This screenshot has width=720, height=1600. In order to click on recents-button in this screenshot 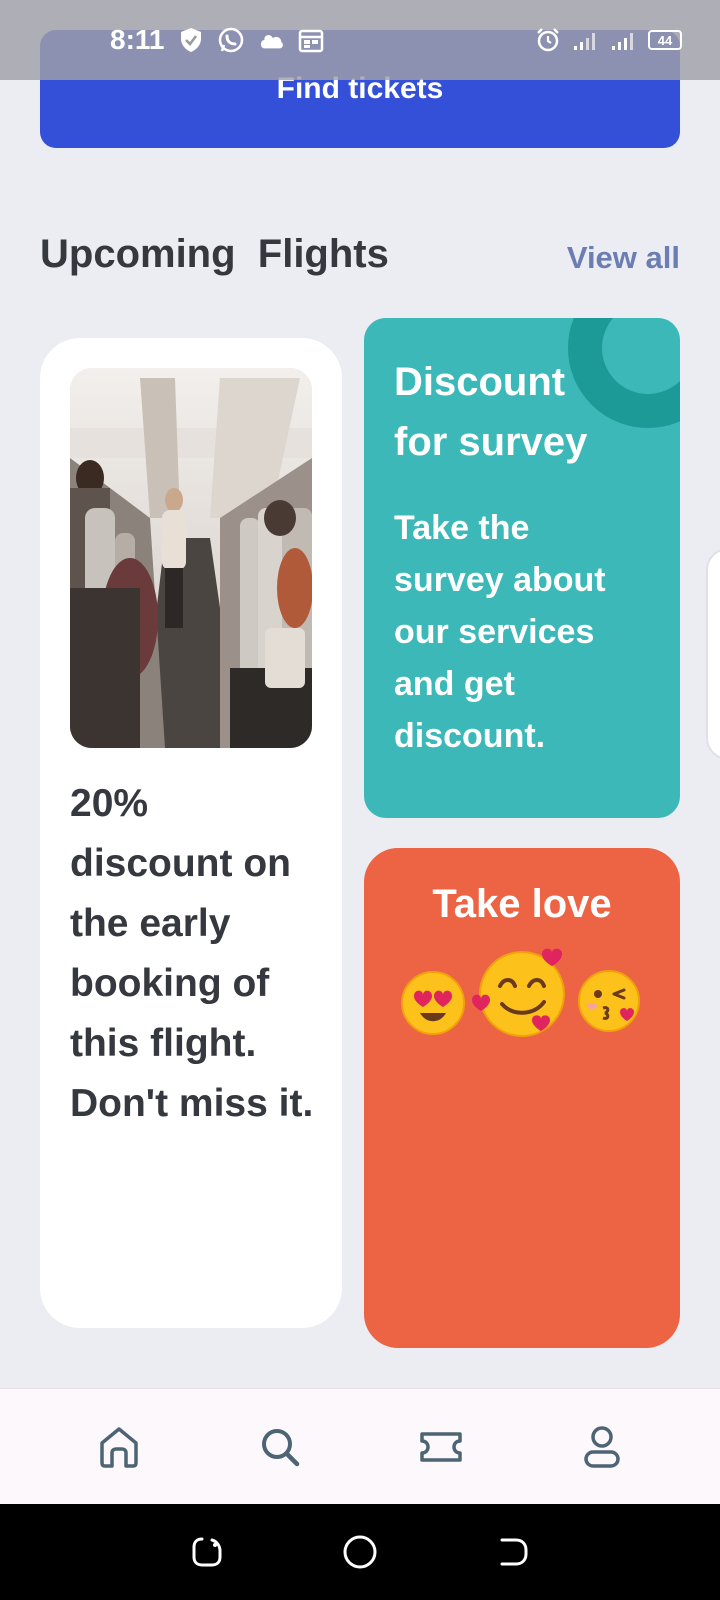, I will do `click(207, 1552)`.